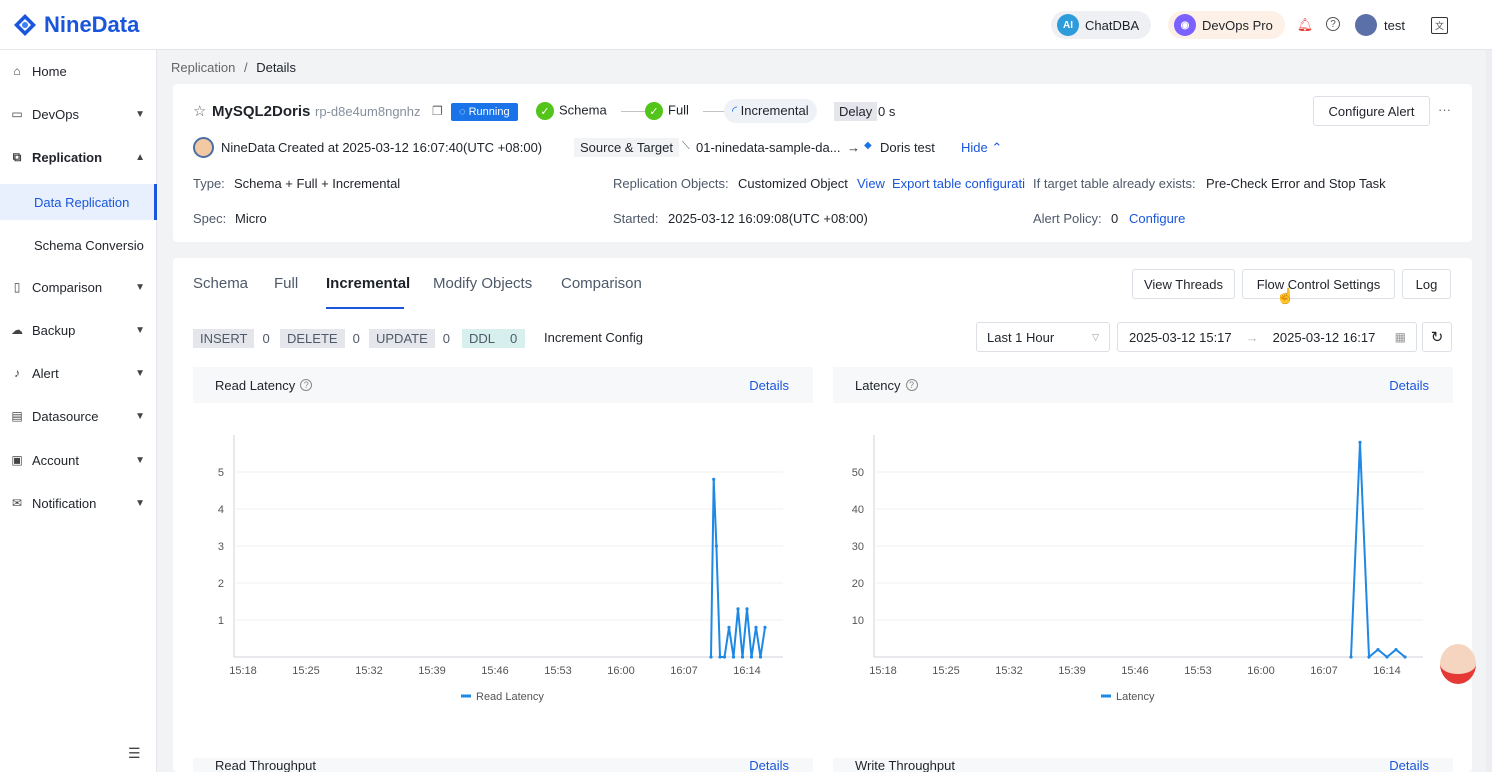 This screenshot has width=1492, height=772. I want to click on time-range-select: Last 1 Hour ▽, so click(1043, 337).